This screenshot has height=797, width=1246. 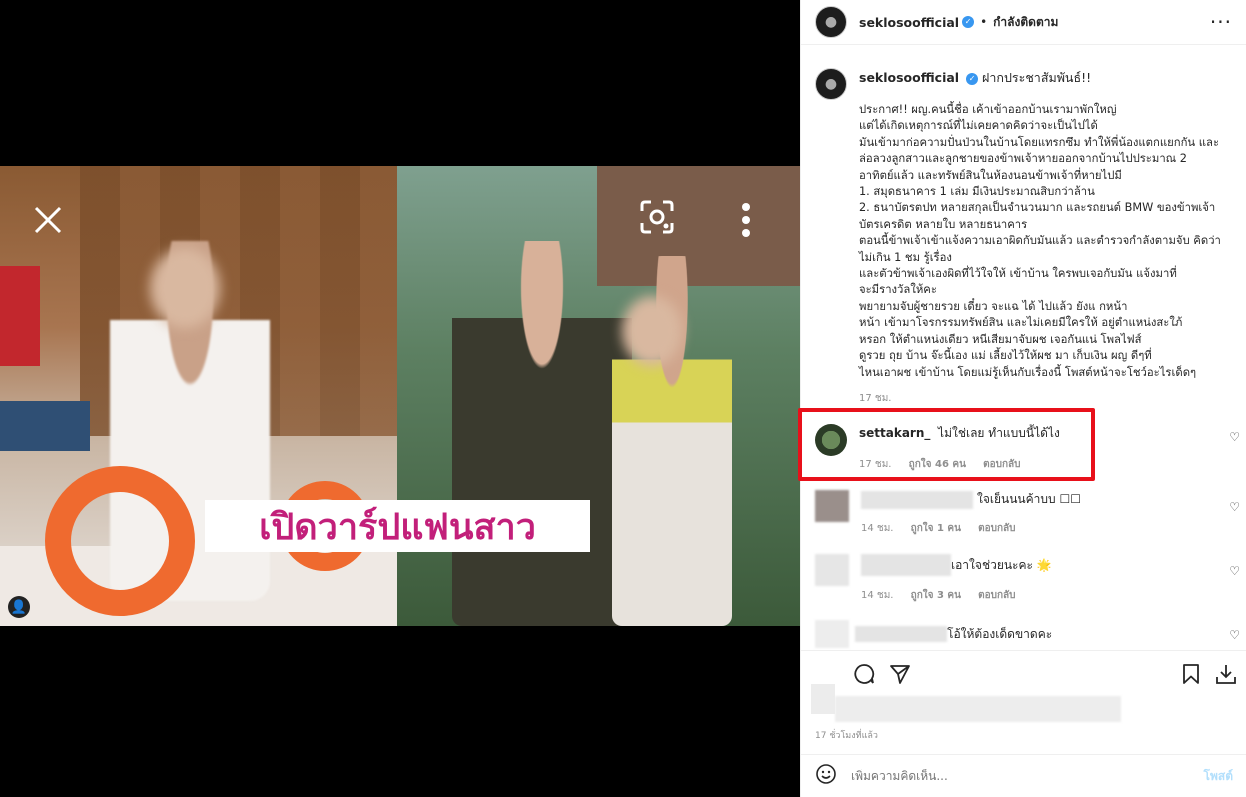 What do you see at coordinates (1029, 499) in the screenshot?
I see `comment-text: ใจเย็นนนค้าบบ ☐☐` at bounding box center [1029, 499].